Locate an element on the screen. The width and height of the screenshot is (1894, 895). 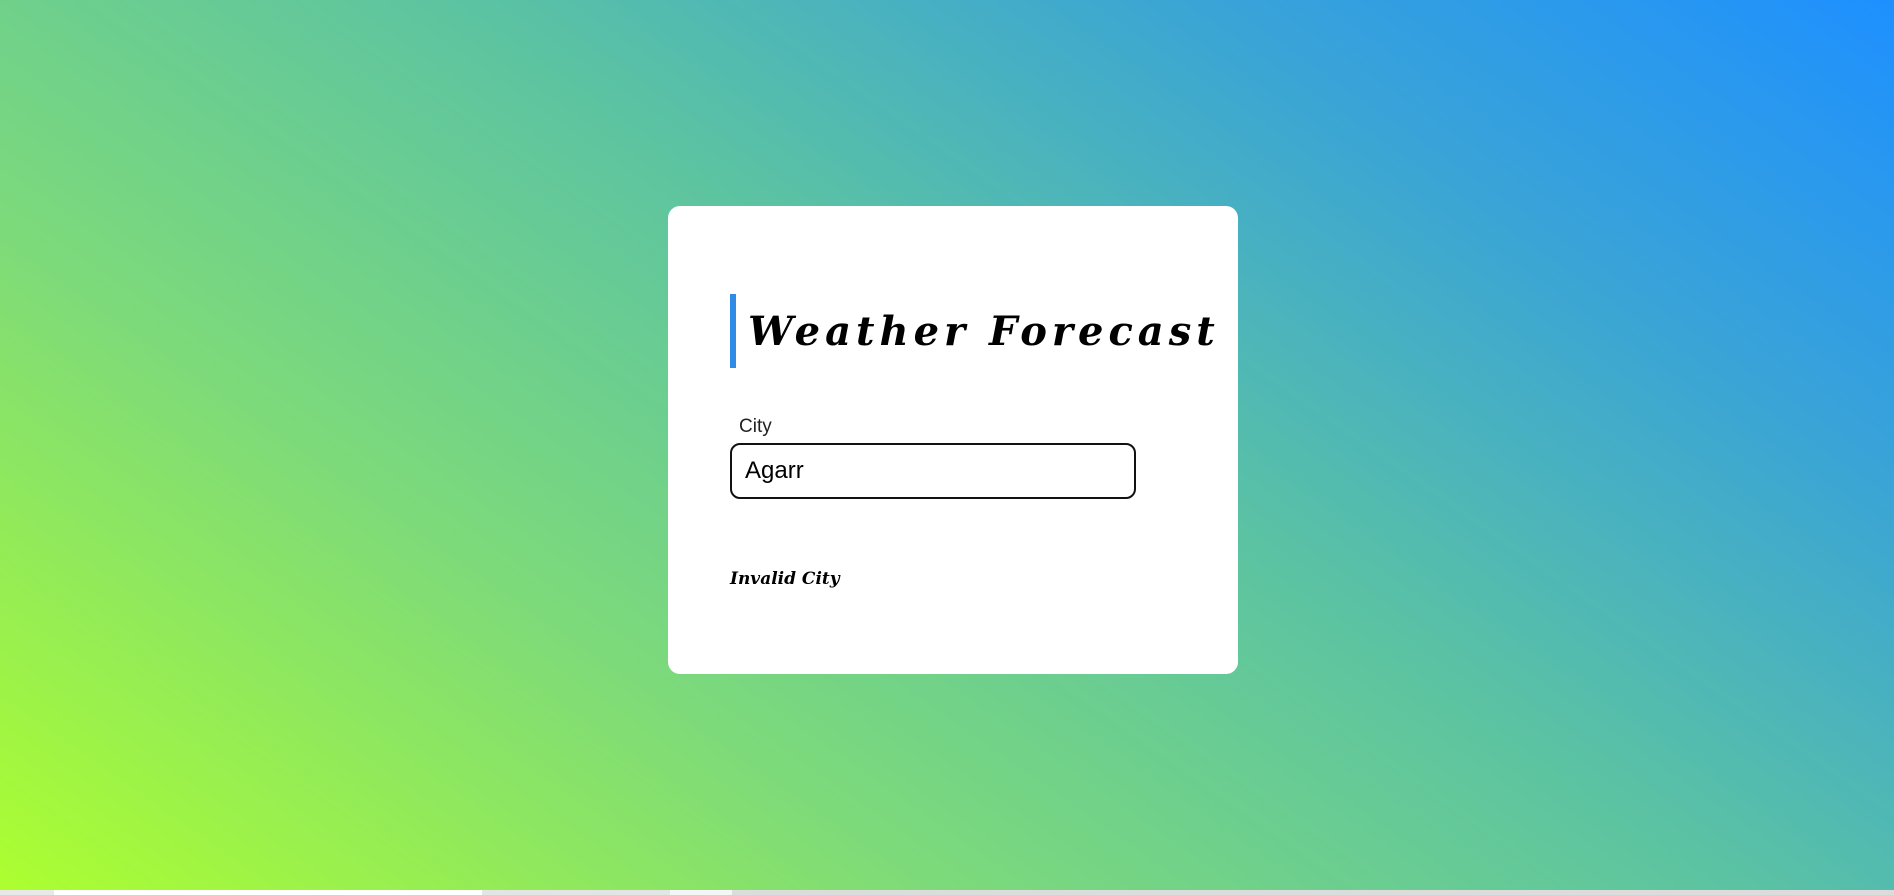
bottom-strip is located at coordinates (947, 892).